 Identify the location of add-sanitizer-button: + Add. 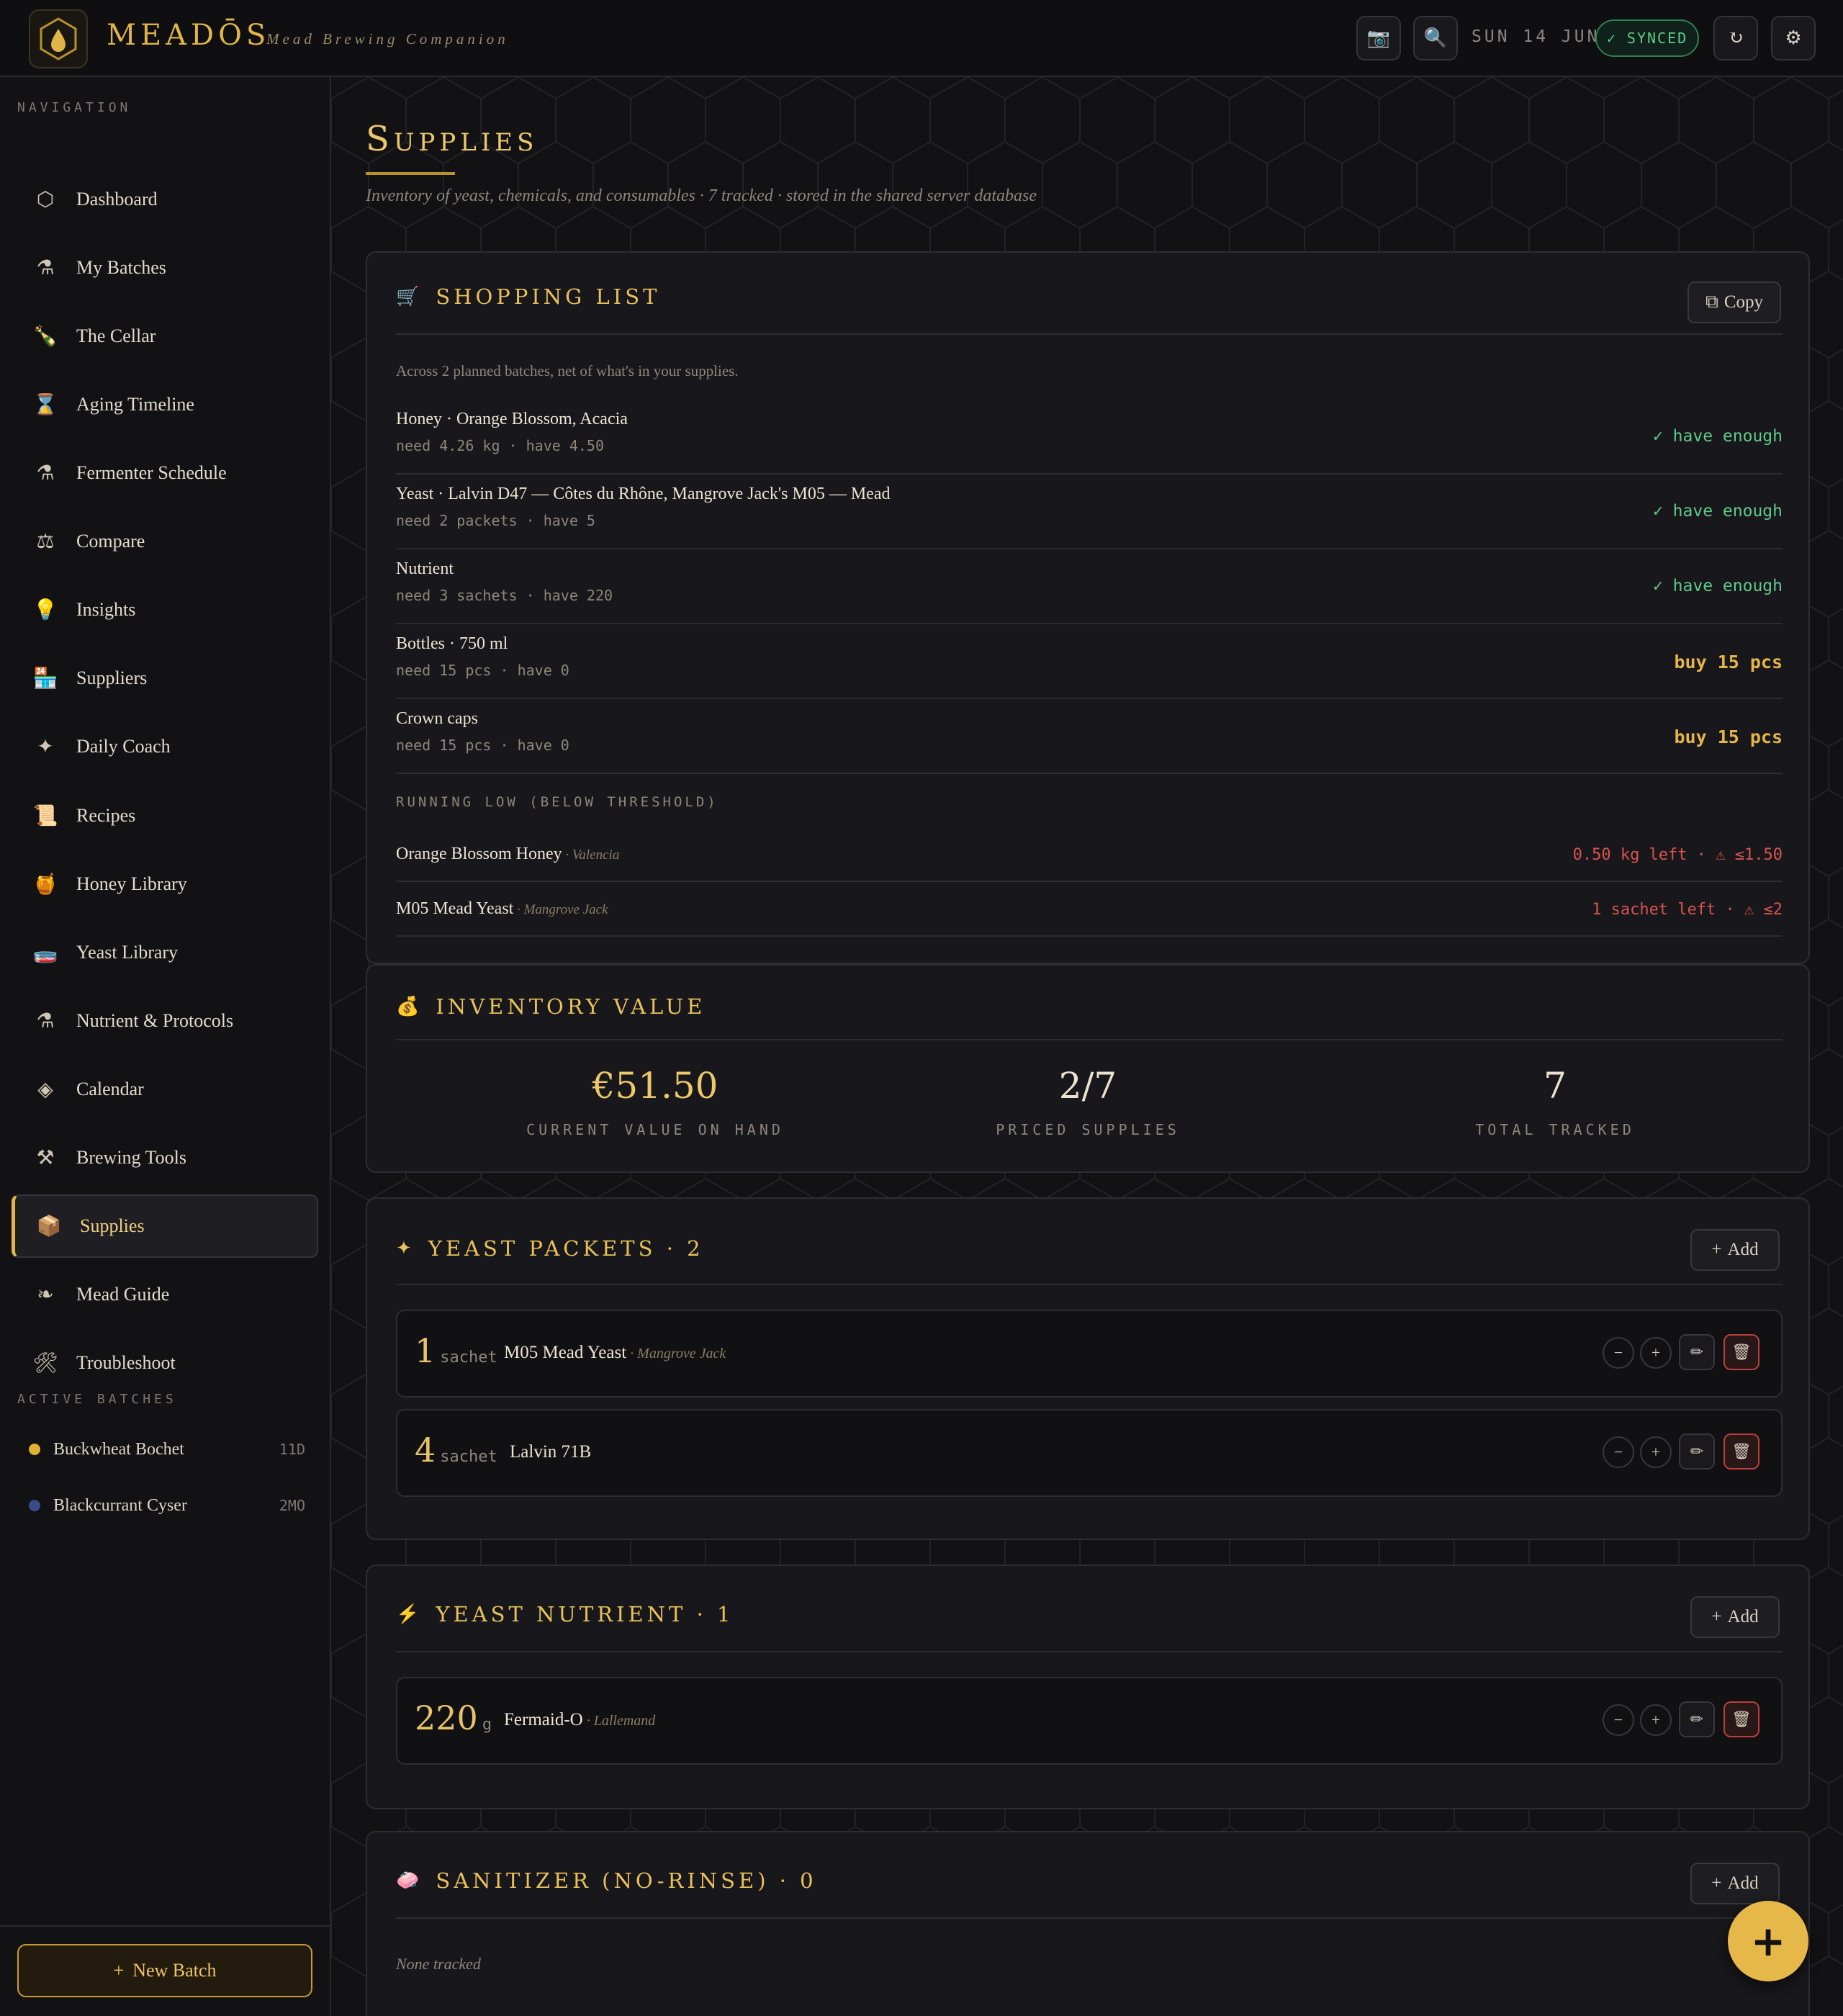
(1735, 1883).